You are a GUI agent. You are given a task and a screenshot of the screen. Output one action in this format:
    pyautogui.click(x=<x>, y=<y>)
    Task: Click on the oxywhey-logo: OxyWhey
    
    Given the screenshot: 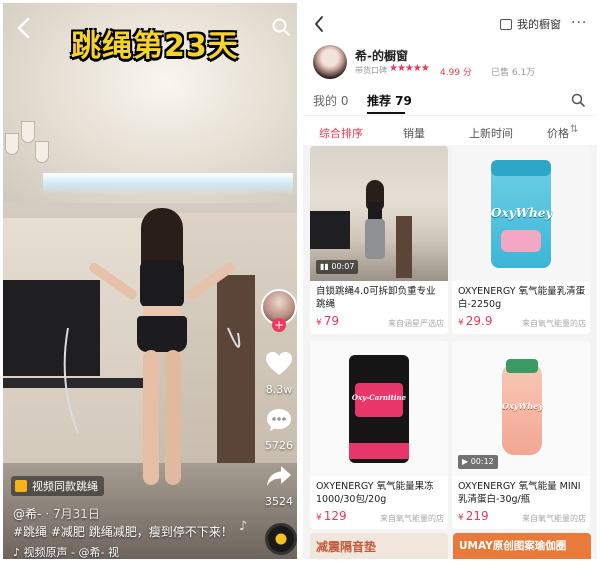 What is the action you would take?
    pyautogui.click(x=522, y=213)
    